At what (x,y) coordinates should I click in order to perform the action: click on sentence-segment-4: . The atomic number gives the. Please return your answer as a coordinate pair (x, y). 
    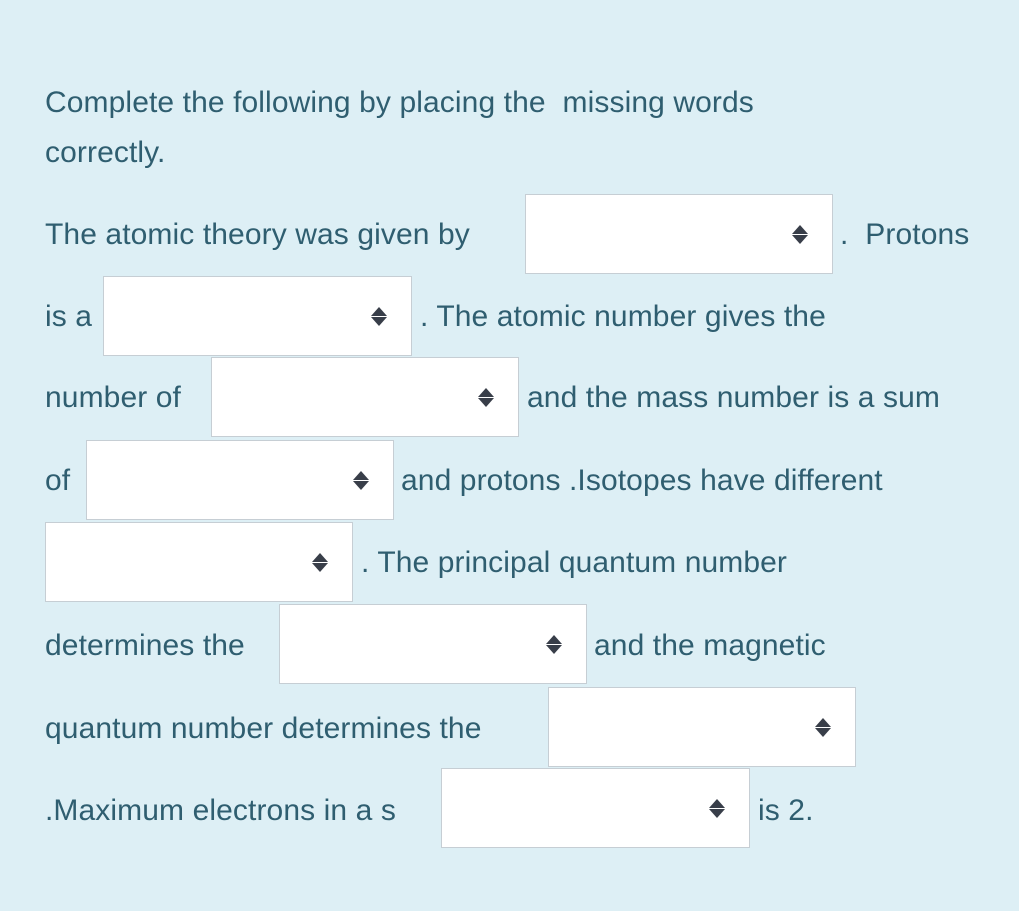
    Looking at the image, I should click on (623, 316).